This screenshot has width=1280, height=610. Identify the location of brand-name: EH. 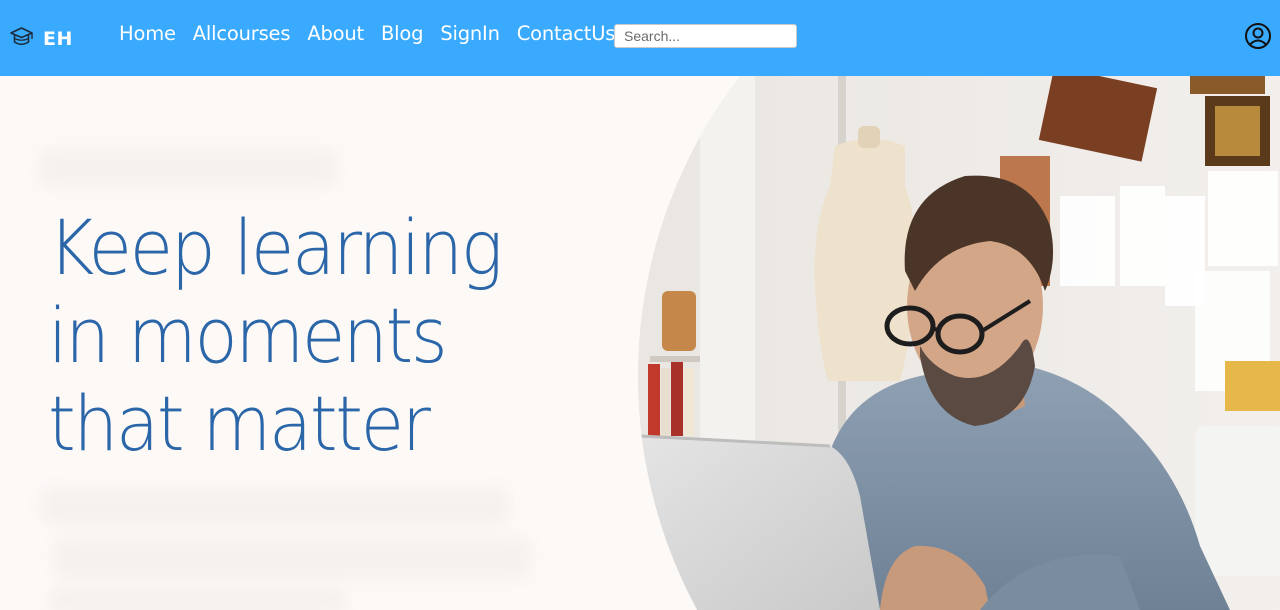
(58, 39).